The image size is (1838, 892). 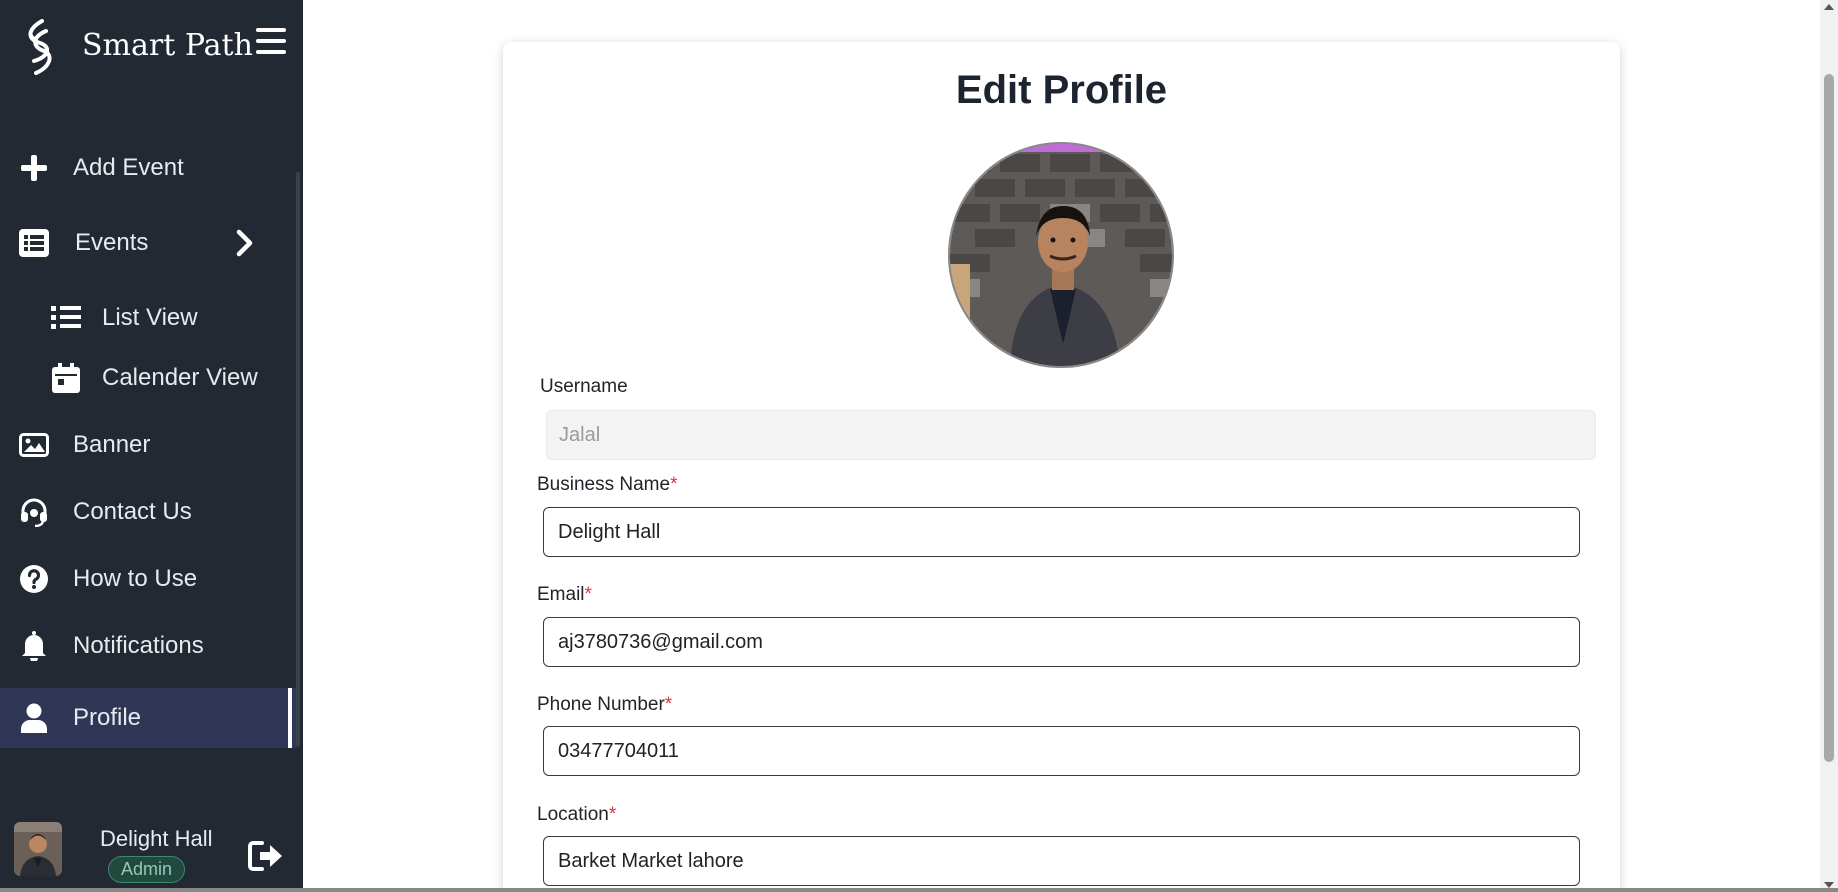 I want to click on scroll-up-icon, so click(x=1829, y=7).